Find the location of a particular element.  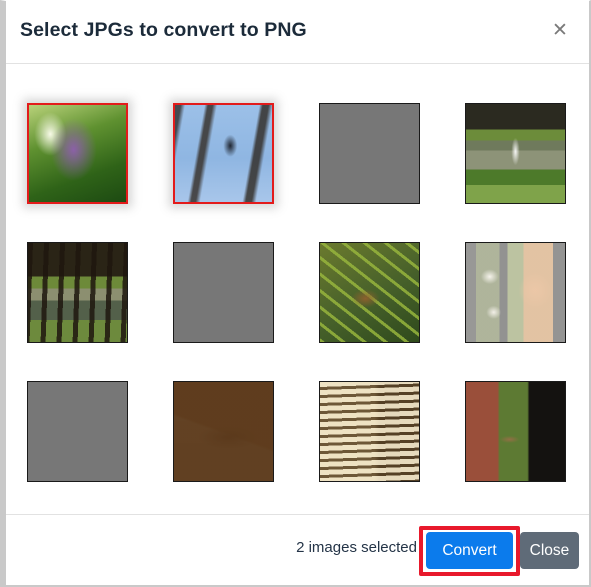

selected-count-label: 2 images selected is located at coordinates (356, 547).